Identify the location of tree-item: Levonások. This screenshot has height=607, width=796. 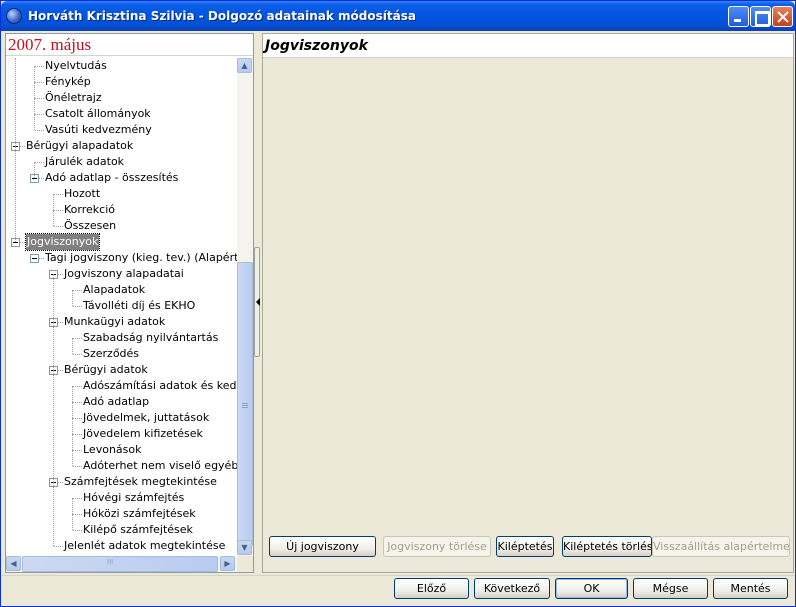
(121, 450).